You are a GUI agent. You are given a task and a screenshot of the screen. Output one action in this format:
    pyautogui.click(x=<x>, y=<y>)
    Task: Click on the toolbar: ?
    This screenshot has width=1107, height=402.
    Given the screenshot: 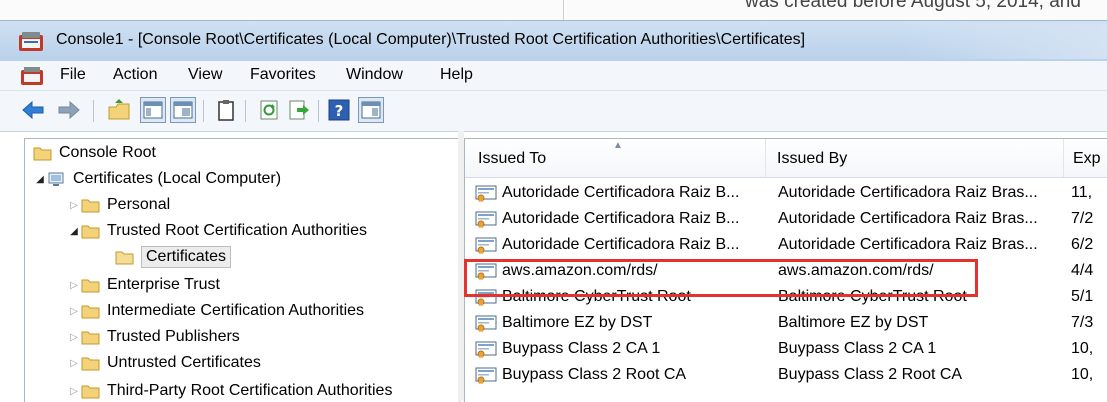 What is the action you would take?
    pyautogui.click(x=553, y=111)
    